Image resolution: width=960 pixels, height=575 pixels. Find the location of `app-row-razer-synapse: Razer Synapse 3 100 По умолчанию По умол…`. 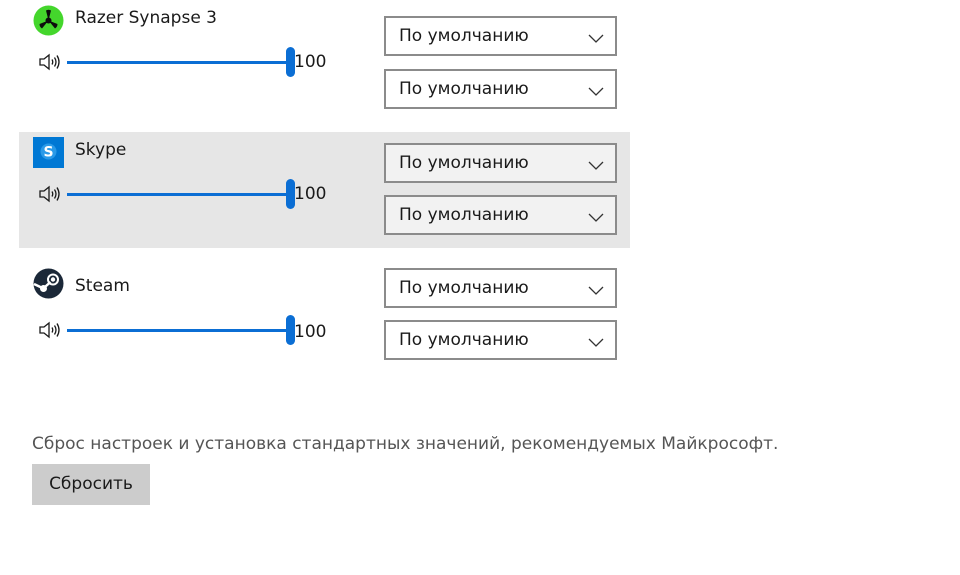

app-row-razer-synapse: Razer Synapse 3 100 По умолчанию По умол… is located at coordinates (324, 58).